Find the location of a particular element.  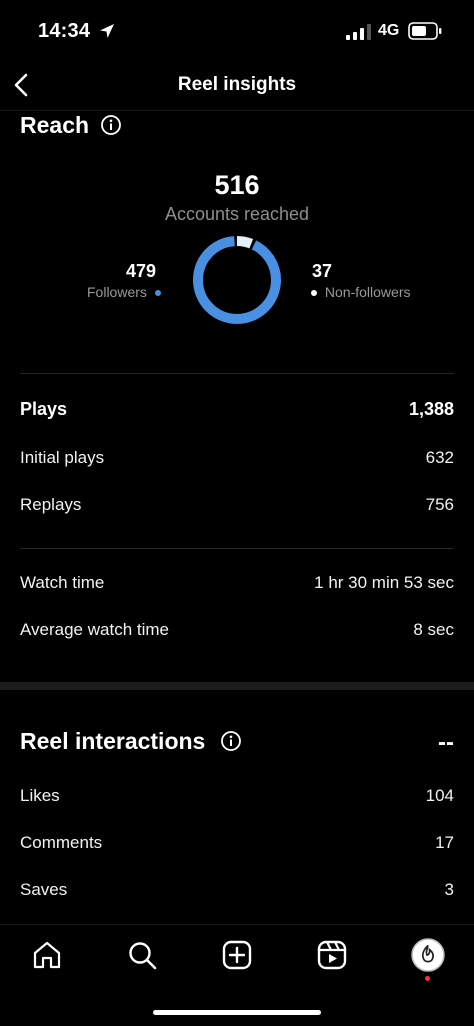

non-followers-count: 37 is located at coordinates (322, 271).